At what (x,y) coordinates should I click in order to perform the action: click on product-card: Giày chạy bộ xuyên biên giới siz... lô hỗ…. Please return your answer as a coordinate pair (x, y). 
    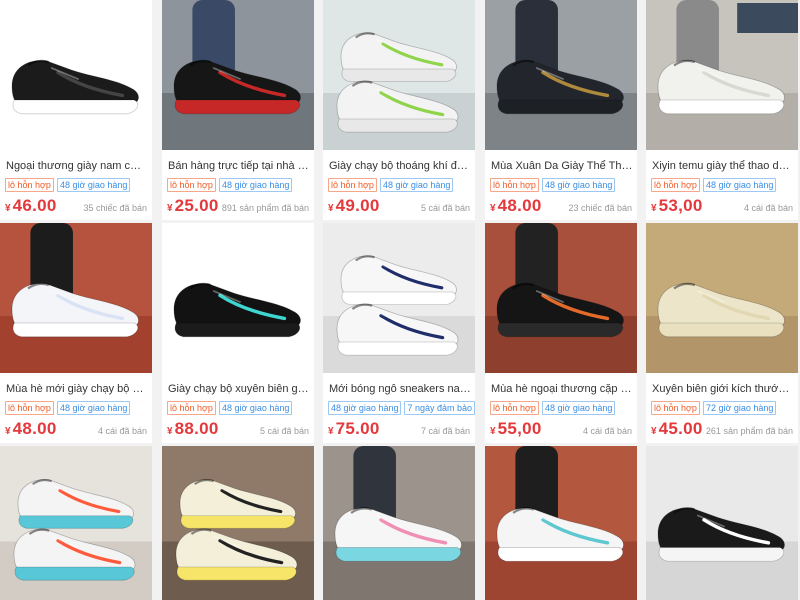
    Looking at the image, I should click on (238, 333).